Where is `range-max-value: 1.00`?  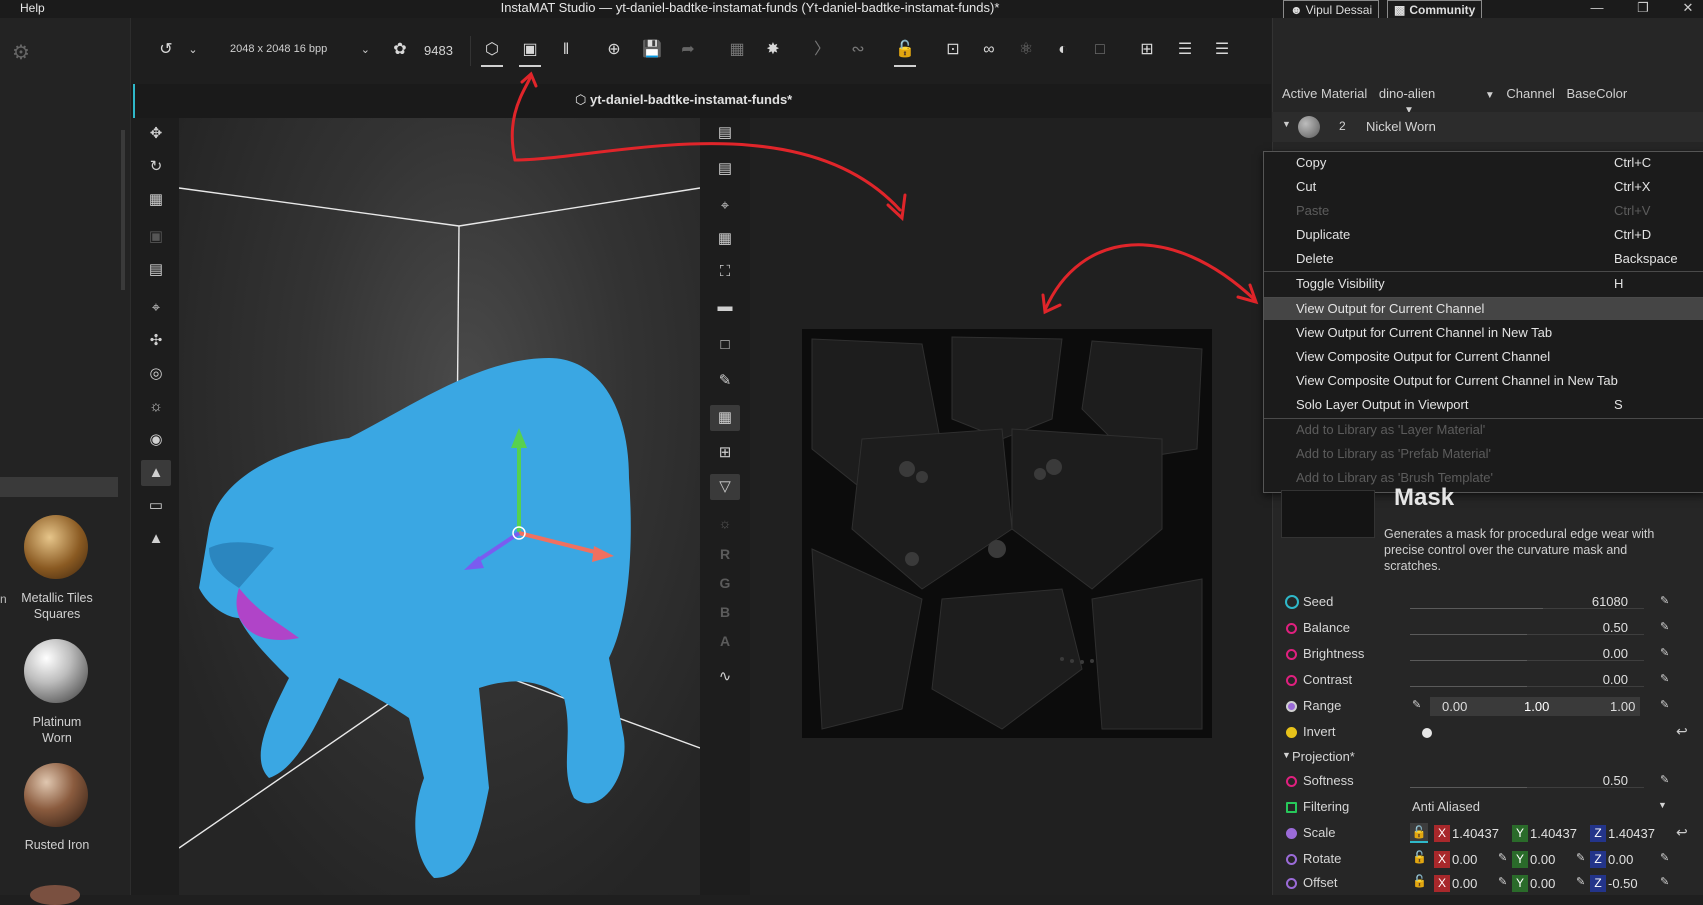
range-max-value: 1.00 is located at coordinates (1622, 706).